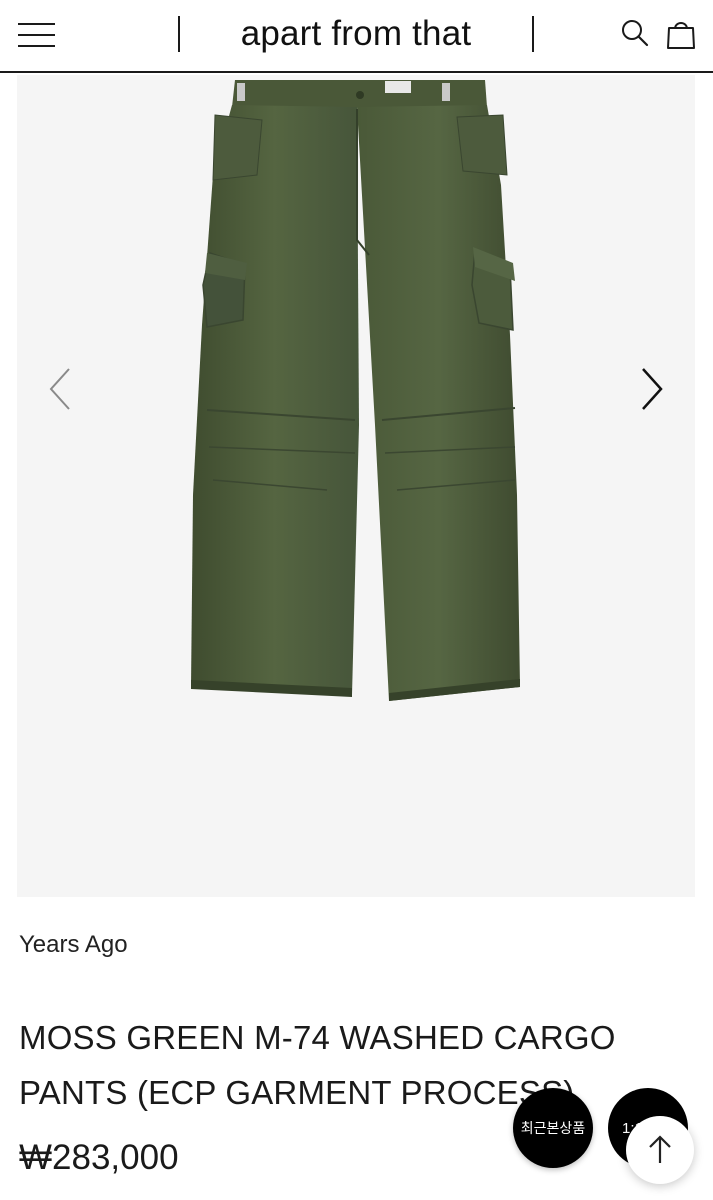 The image size is (713, 1200). What do you see at coordinates (651, 389) in the screenshot?
I see `chevron-right-icon` at bounding box center [651, 389].